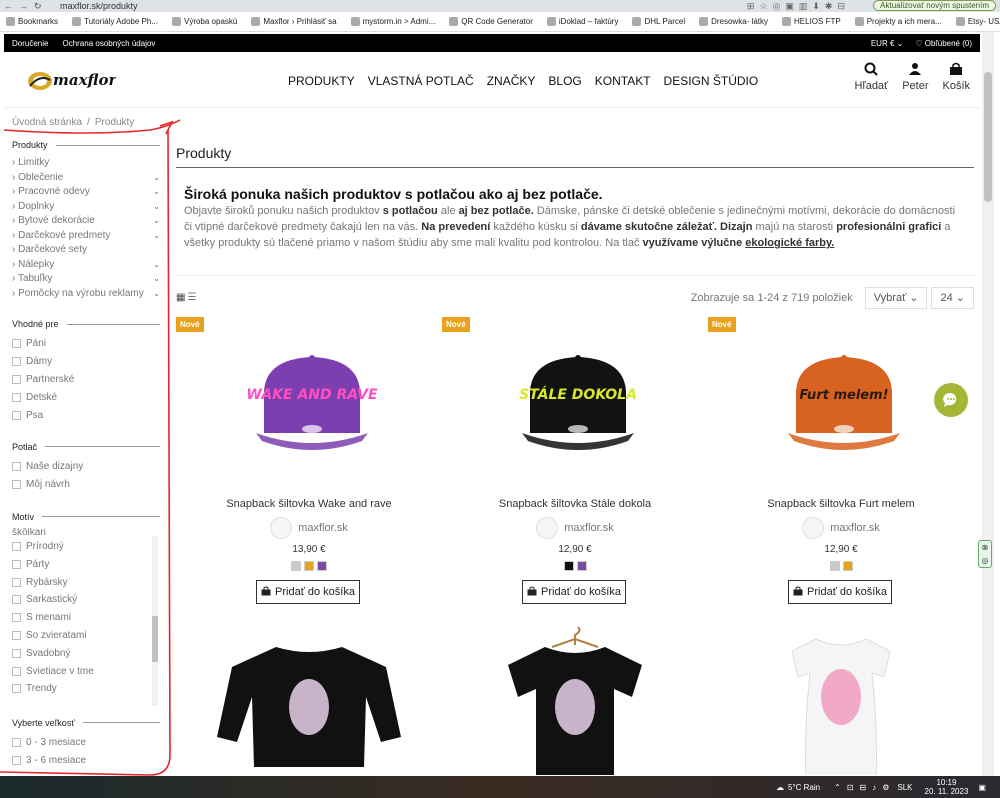  Describe the element at coordinates (86, 279) in the screenshot. I see `category-item: › Tabuľky ⌄` at that location.